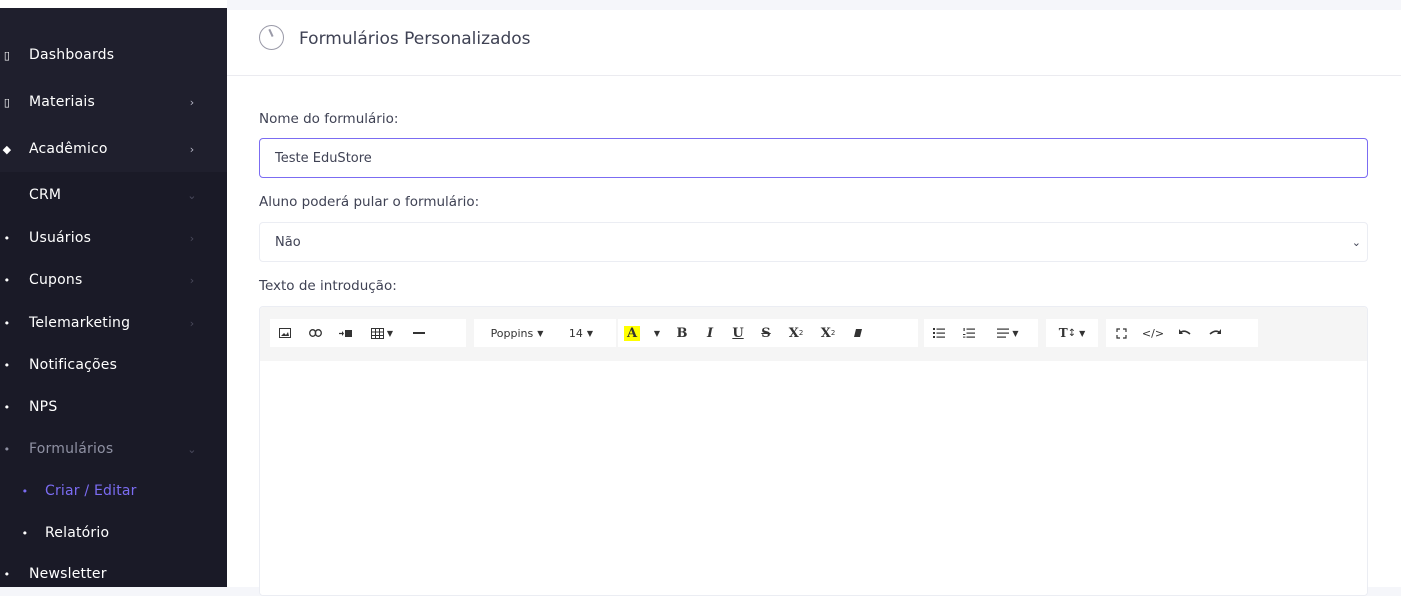 The height and width of the screenshot is (596, 1401). I want to click on font-size-value: 14, so click(575, 333).